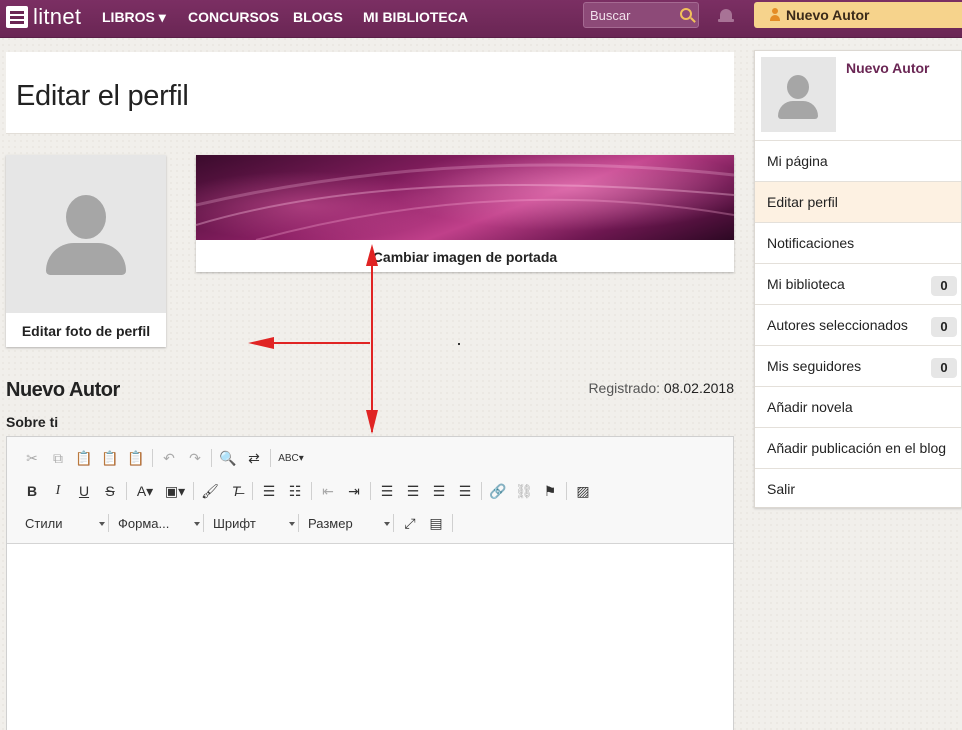  What do you see at coordinates (102, 96) in the screenshot?
I see `page-title: Editar el perfil` at bounding box center [102, 96].